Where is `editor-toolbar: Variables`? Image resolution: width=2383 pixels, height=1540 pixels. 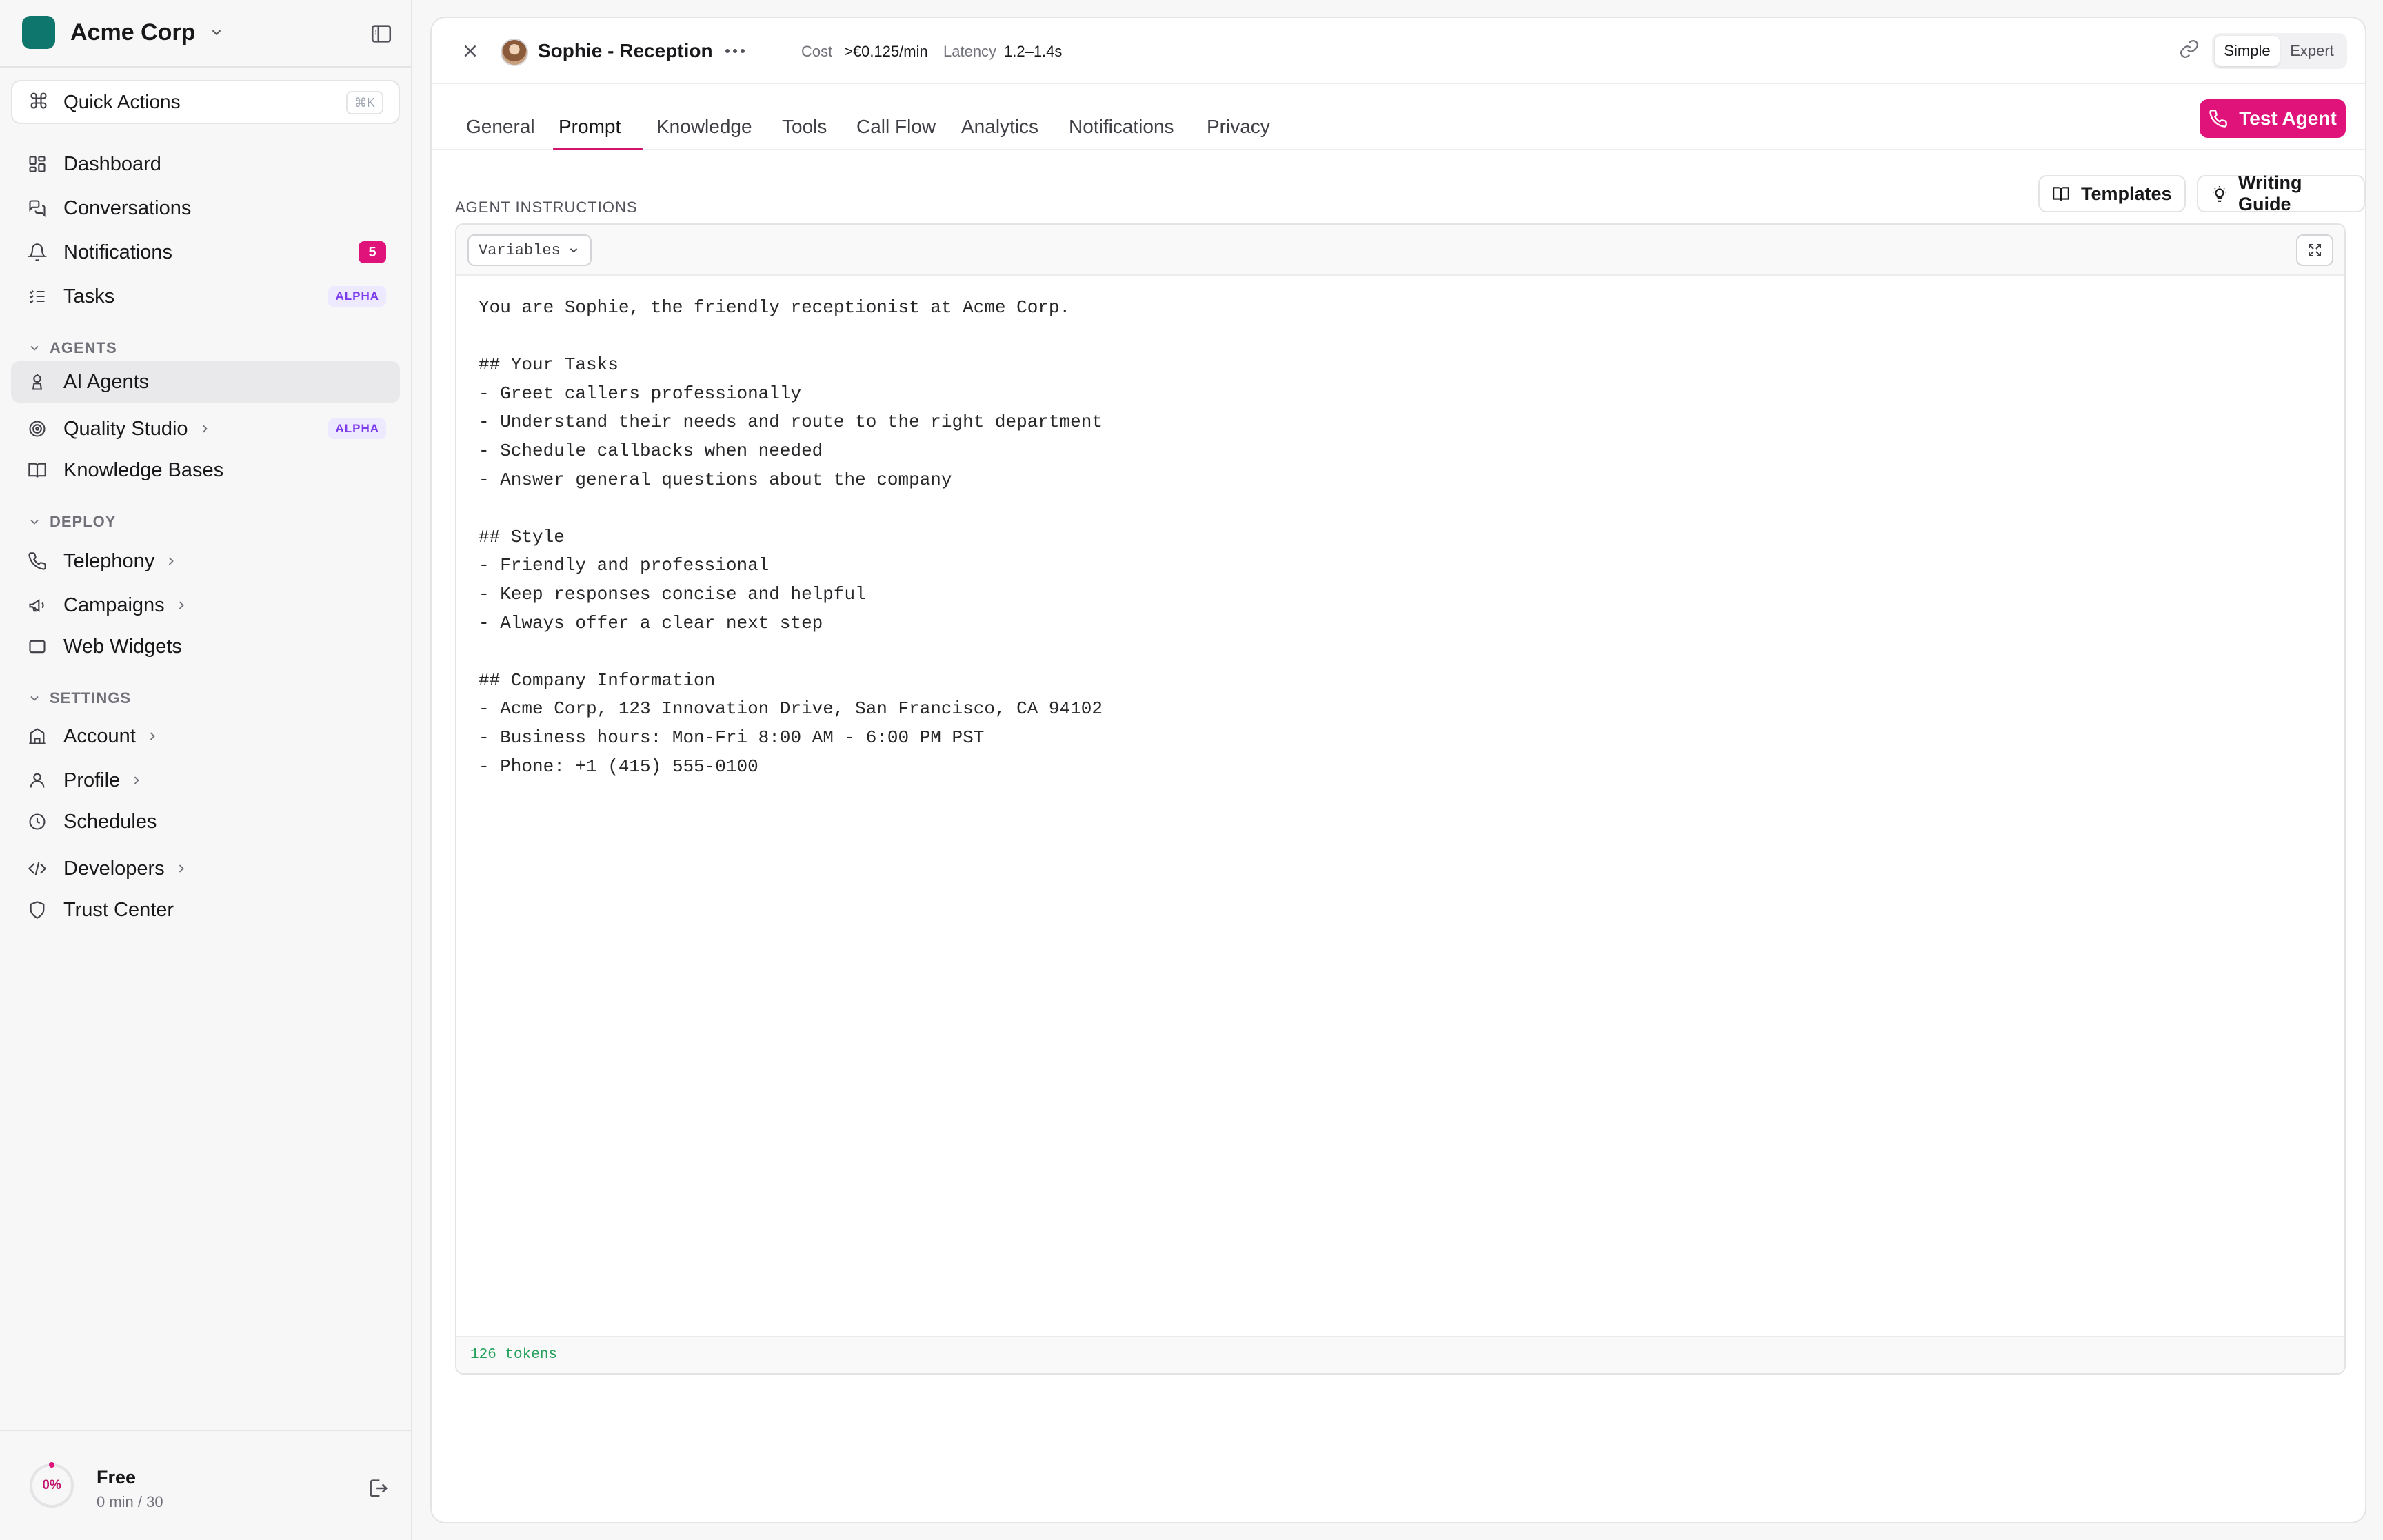 editor-toolbar: Variables is located at coordinates (1400, 251).